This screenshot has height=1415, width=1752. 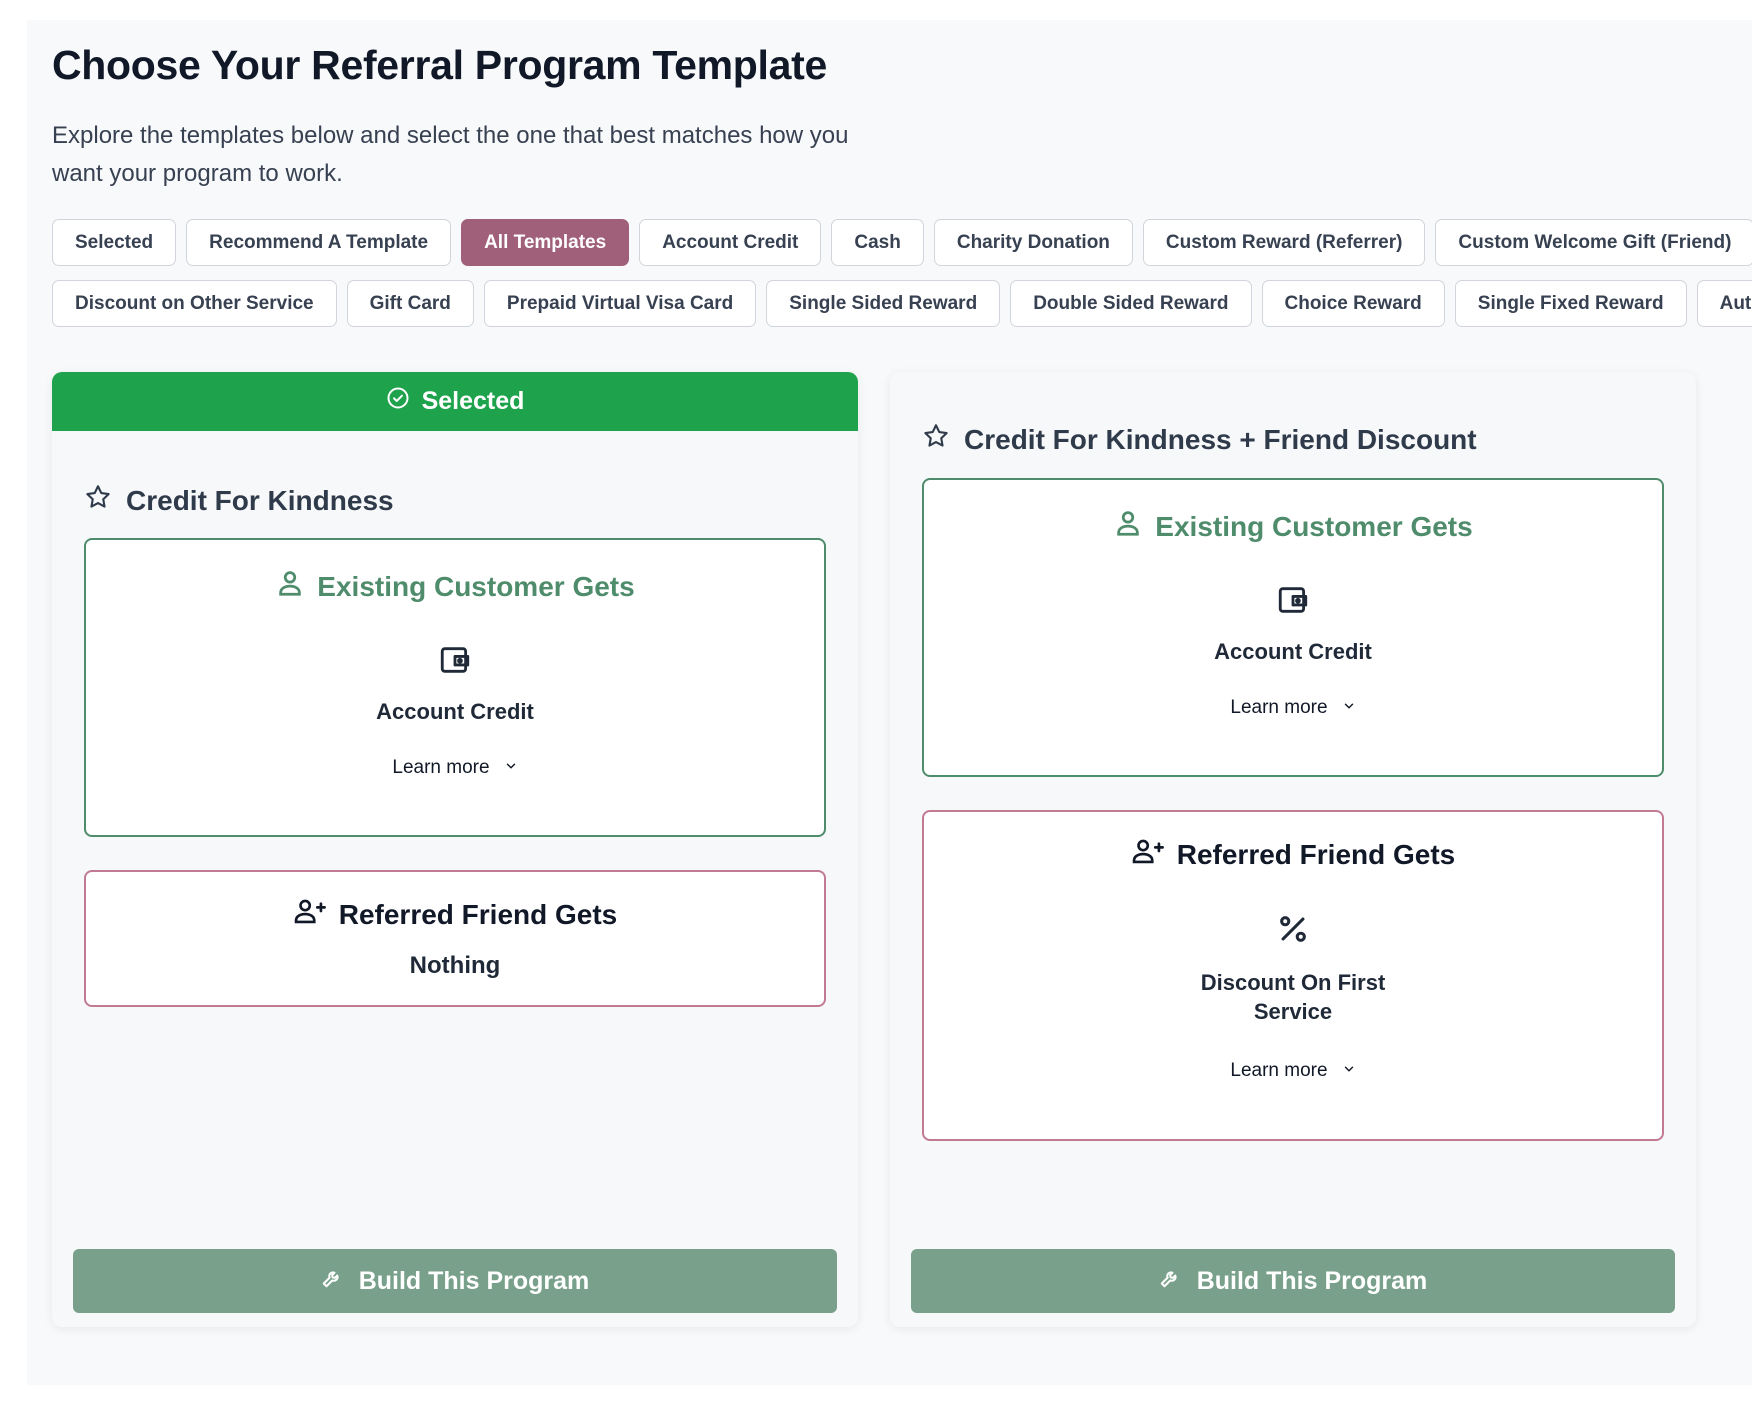 What do you see at coordinates (730, 242) in the screenshot?
I see `filter-chip-account-credit: Account Credit` at bounding box center [730, 242].